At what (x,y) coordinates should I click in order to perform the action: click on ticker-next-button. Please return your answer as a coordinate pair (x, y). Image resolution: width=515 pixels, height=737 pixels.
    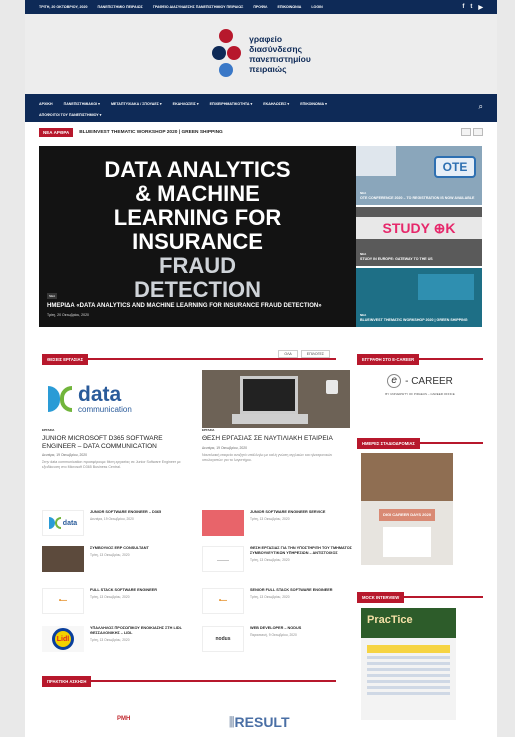
    Looking at the image, I should click on (478, 132).